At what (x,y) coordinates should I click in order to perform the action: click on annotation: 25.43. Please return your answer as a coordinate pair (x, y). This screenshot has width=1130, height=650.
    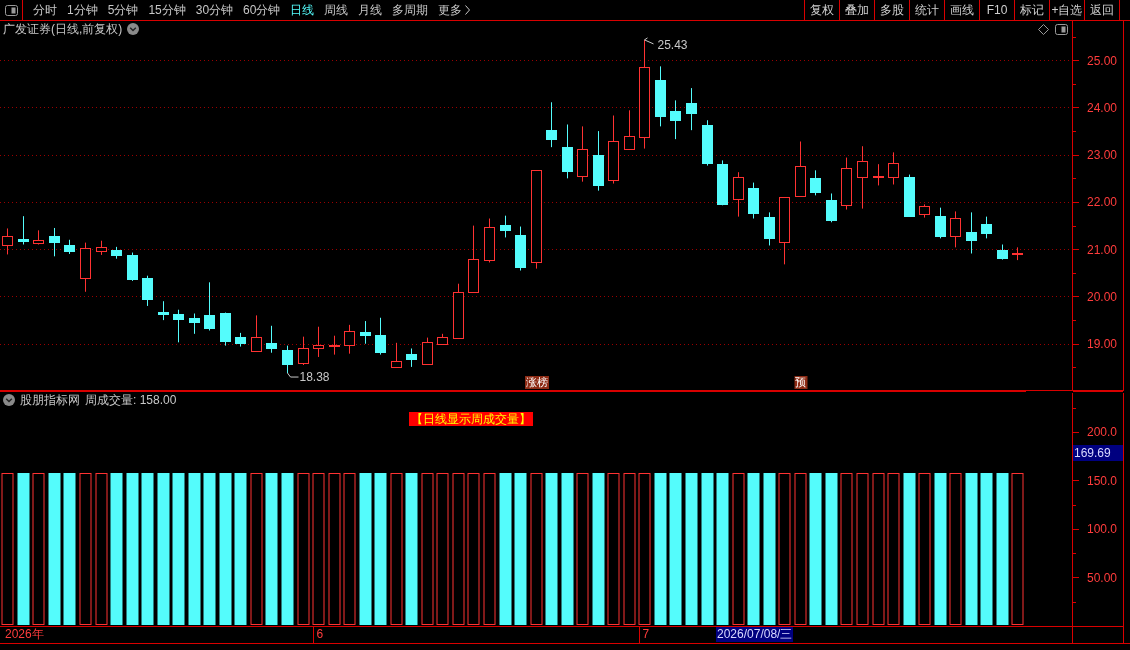
    Looking at the image, I should click on (672, 44).